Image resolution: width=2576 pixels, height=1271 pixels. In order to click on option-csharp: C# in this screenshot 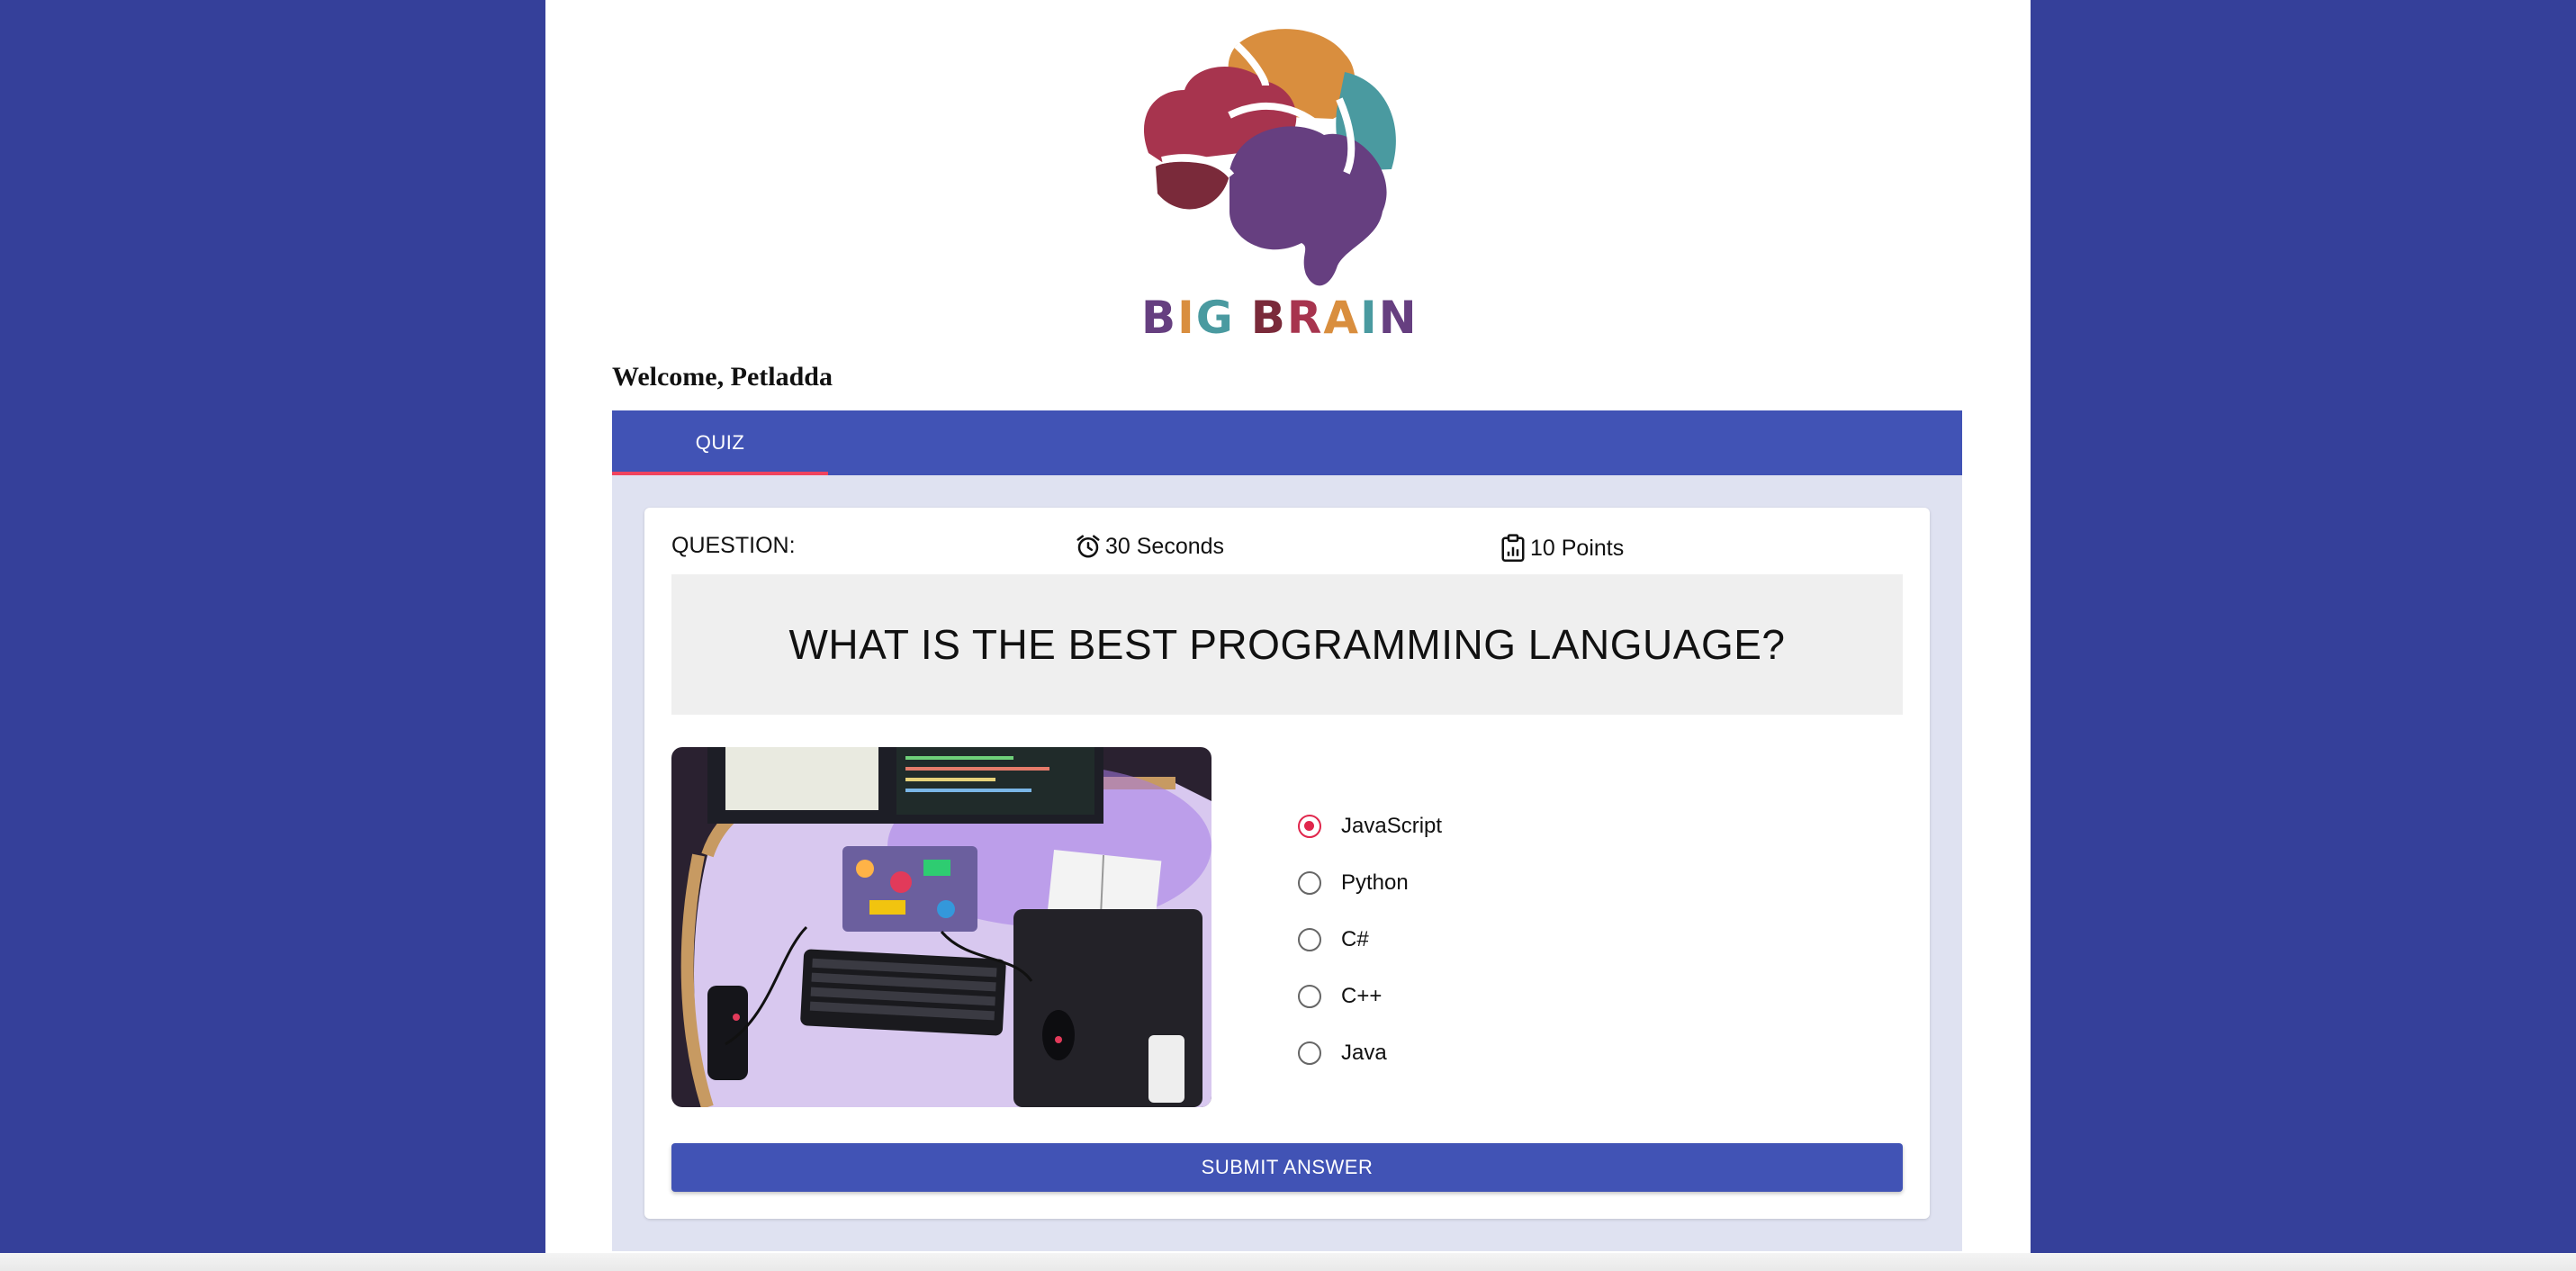, I will do `click(1370, 939)`.